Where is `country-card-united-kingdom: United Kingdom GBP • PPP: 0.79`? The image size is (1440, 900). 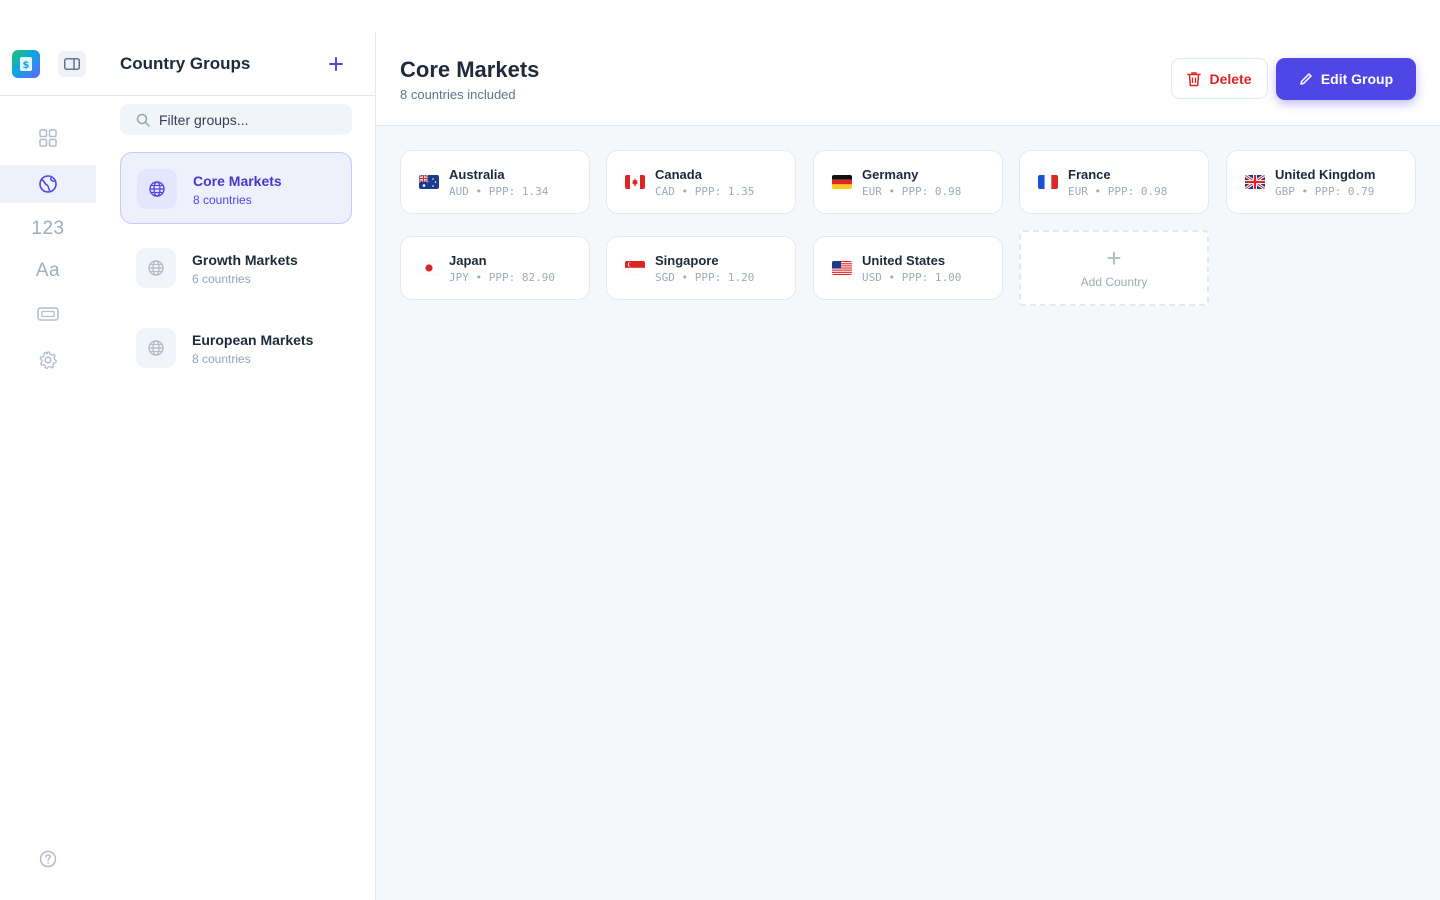 country-card-united-kingdom: United Kingdom GBP • PPP: 0.79 is located at coordinates (1321, 182).